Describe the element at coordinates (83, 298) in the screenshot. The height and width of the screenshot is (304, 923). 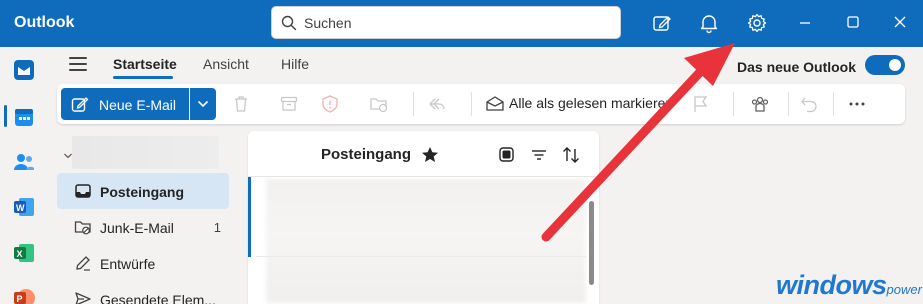
I see `sent-icon` at that location.